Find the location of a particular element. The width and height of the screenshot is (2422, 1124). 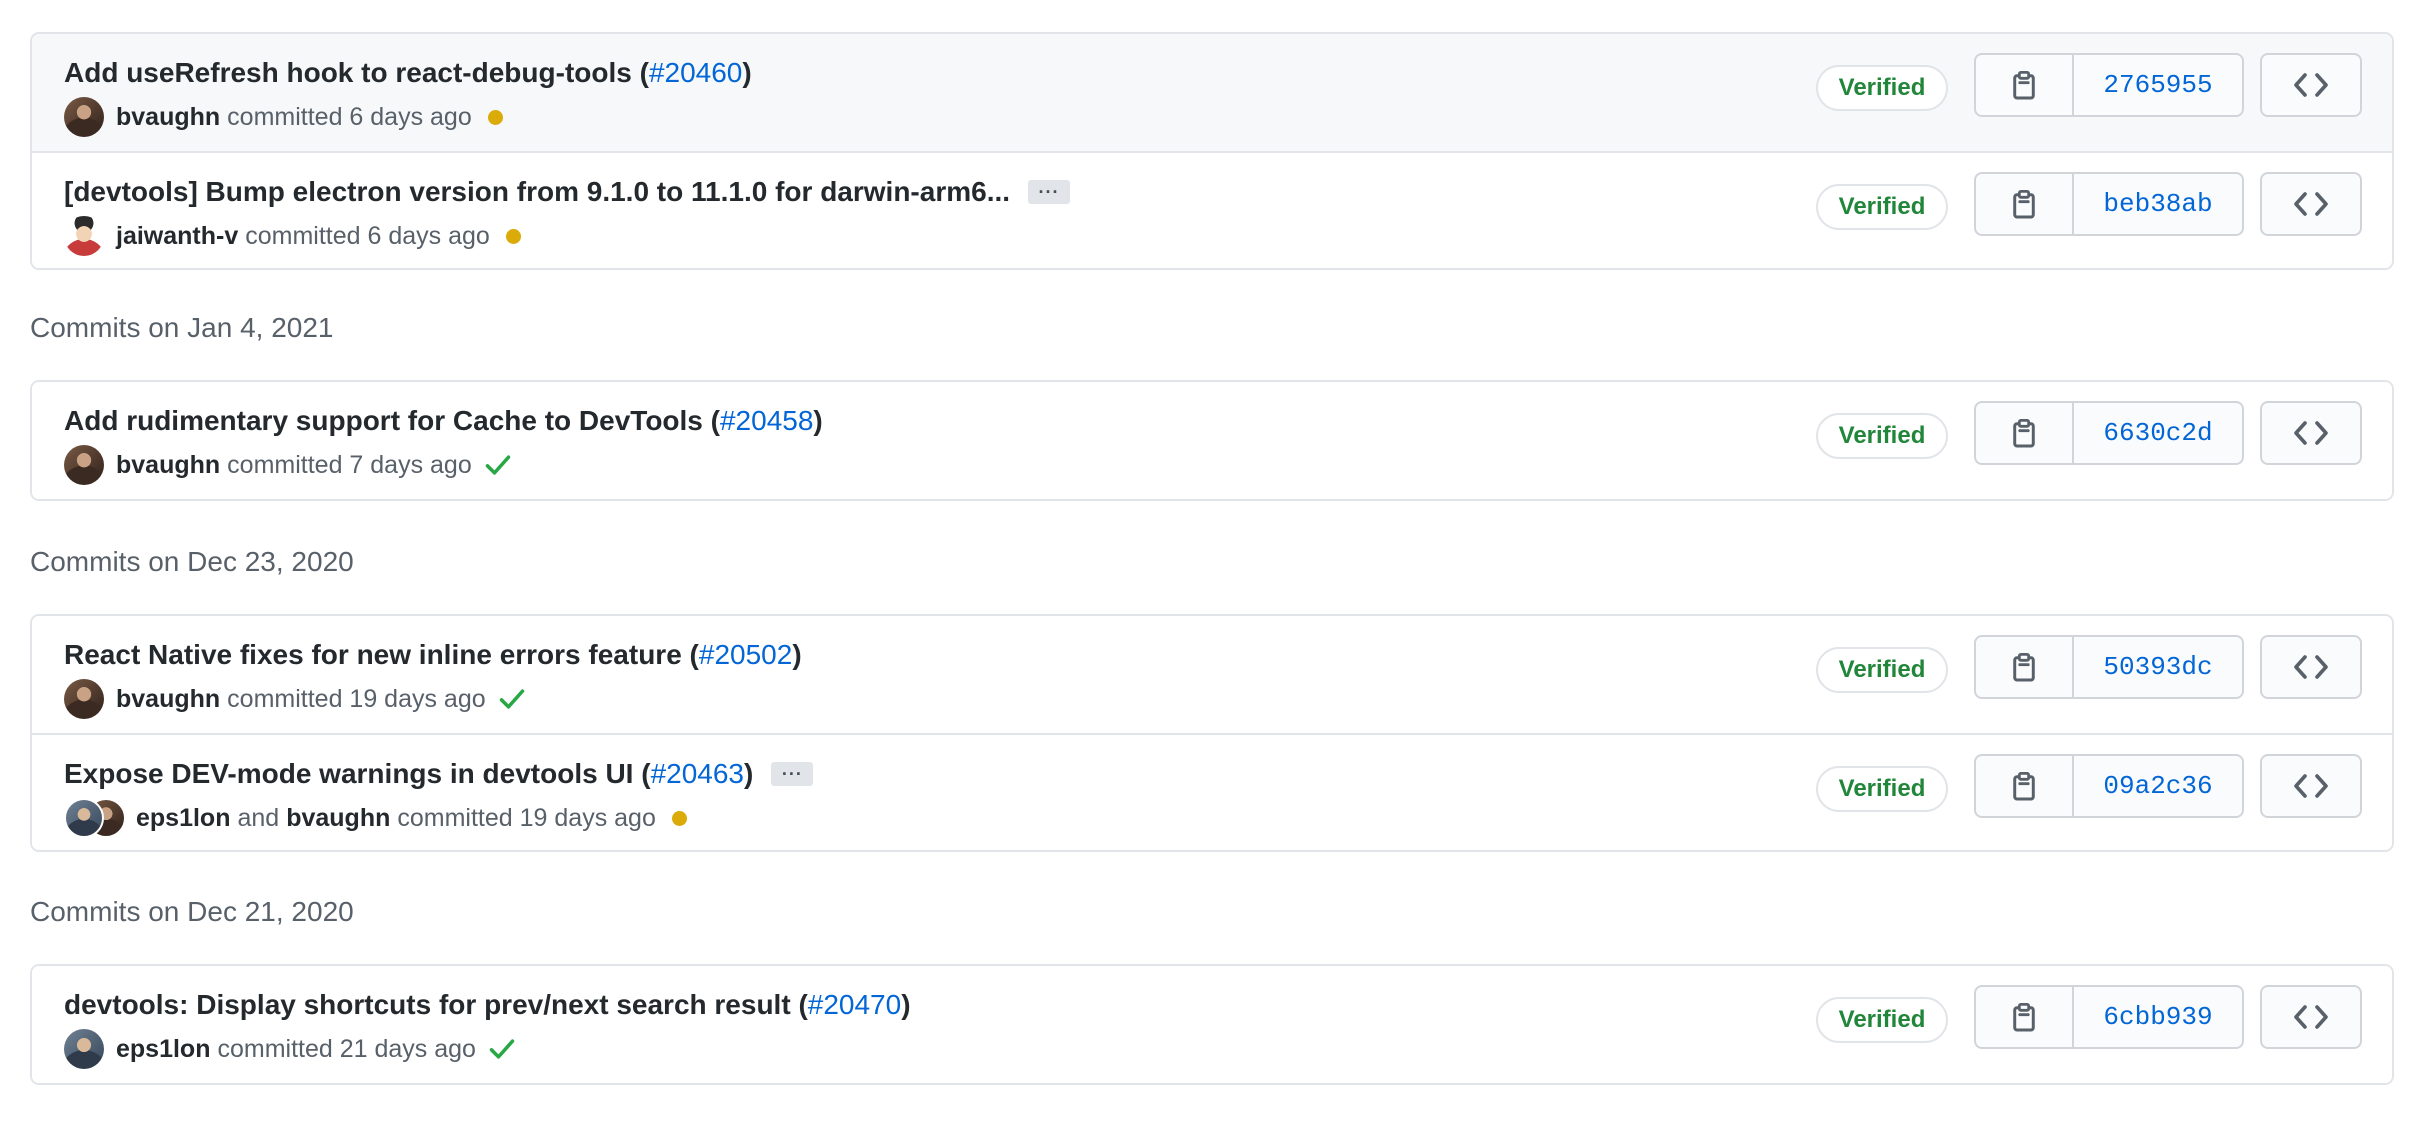

pull-request-link: #20470 is located at coordinates (854, 1004).